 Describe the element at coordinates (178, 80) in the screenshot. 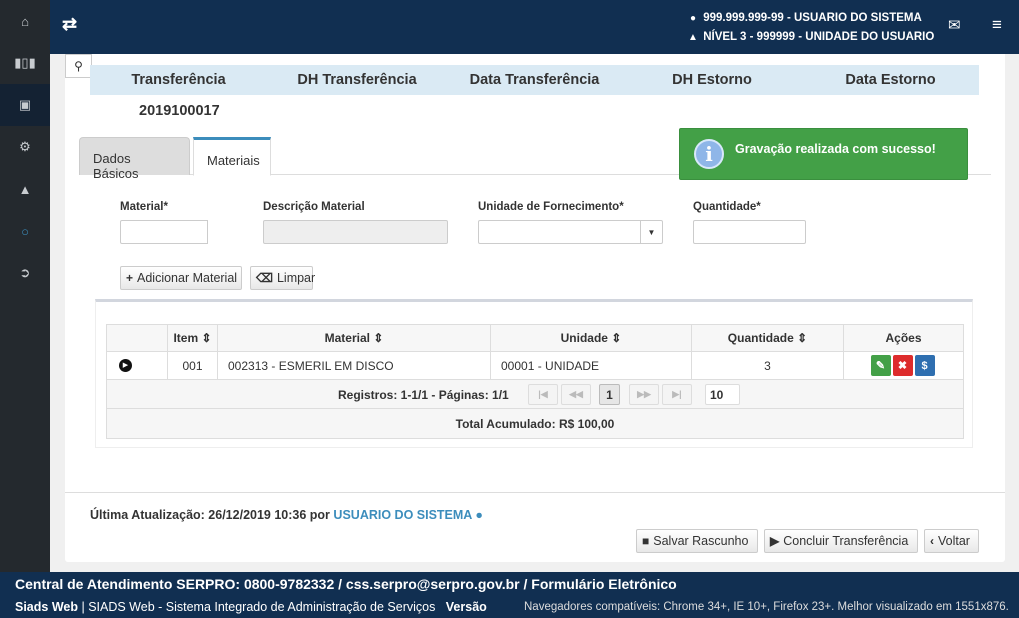

I see `header-col-transferencia: Transferência` at that location.